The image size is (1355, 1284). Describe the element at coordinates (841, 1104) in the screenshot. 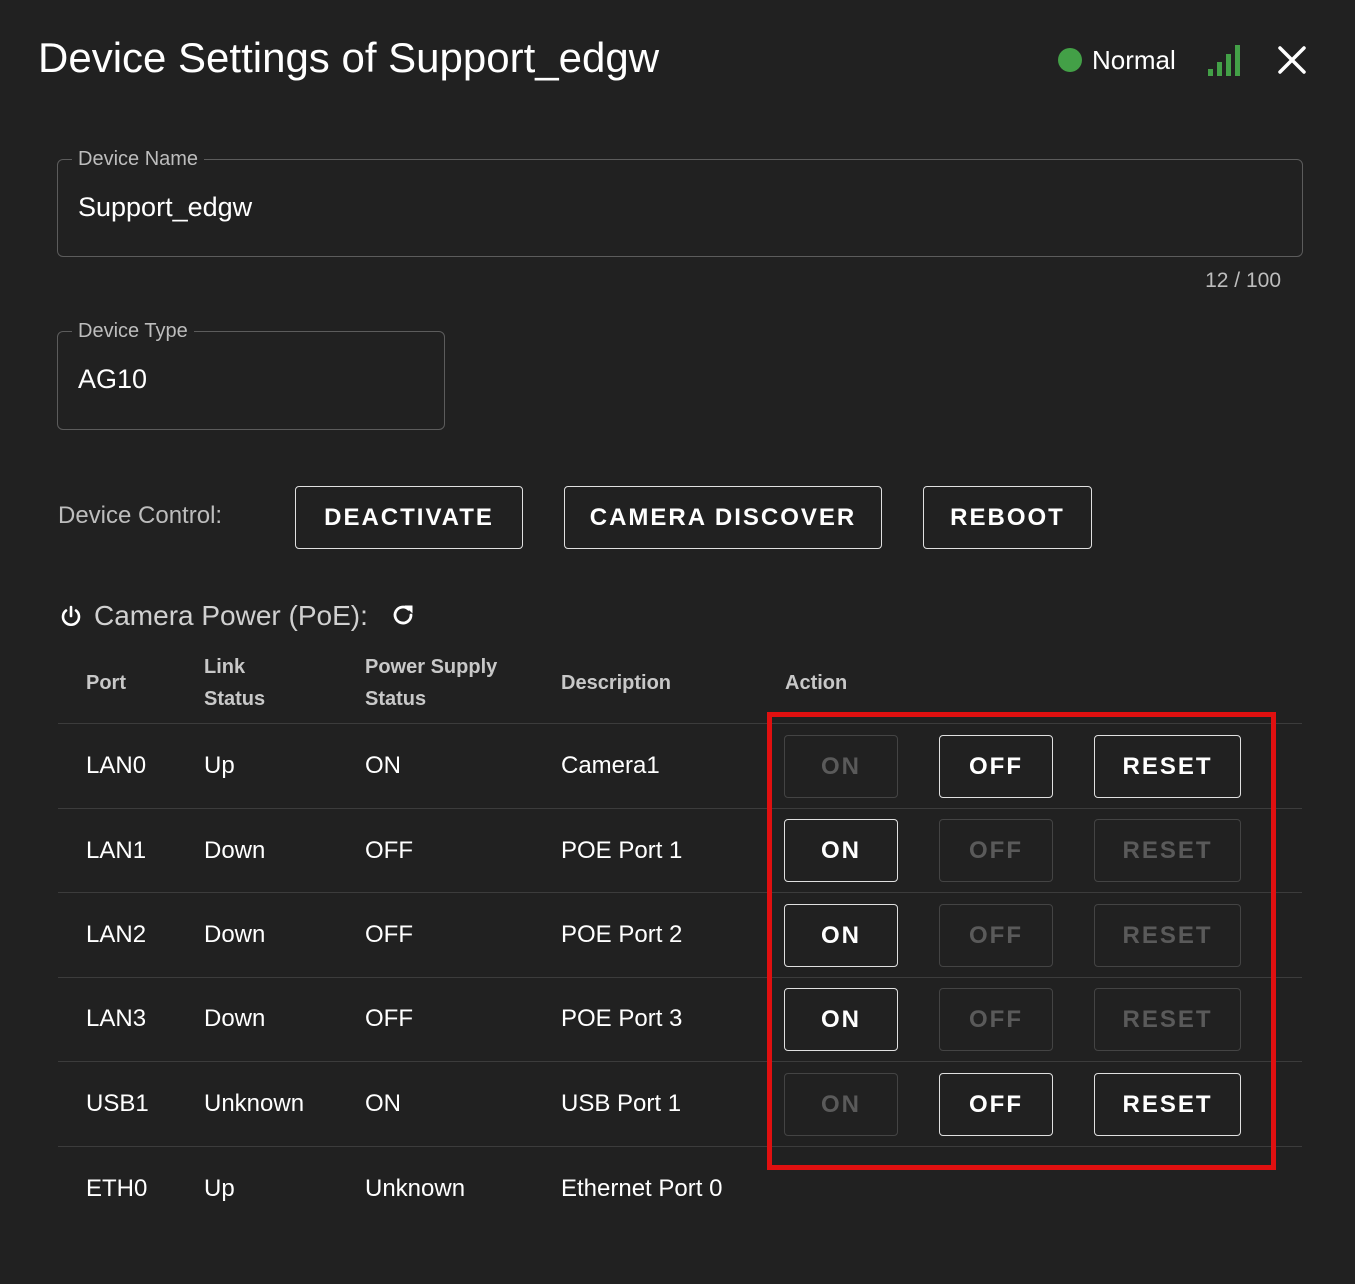

I see `usb1-on-button: ON` at that location.